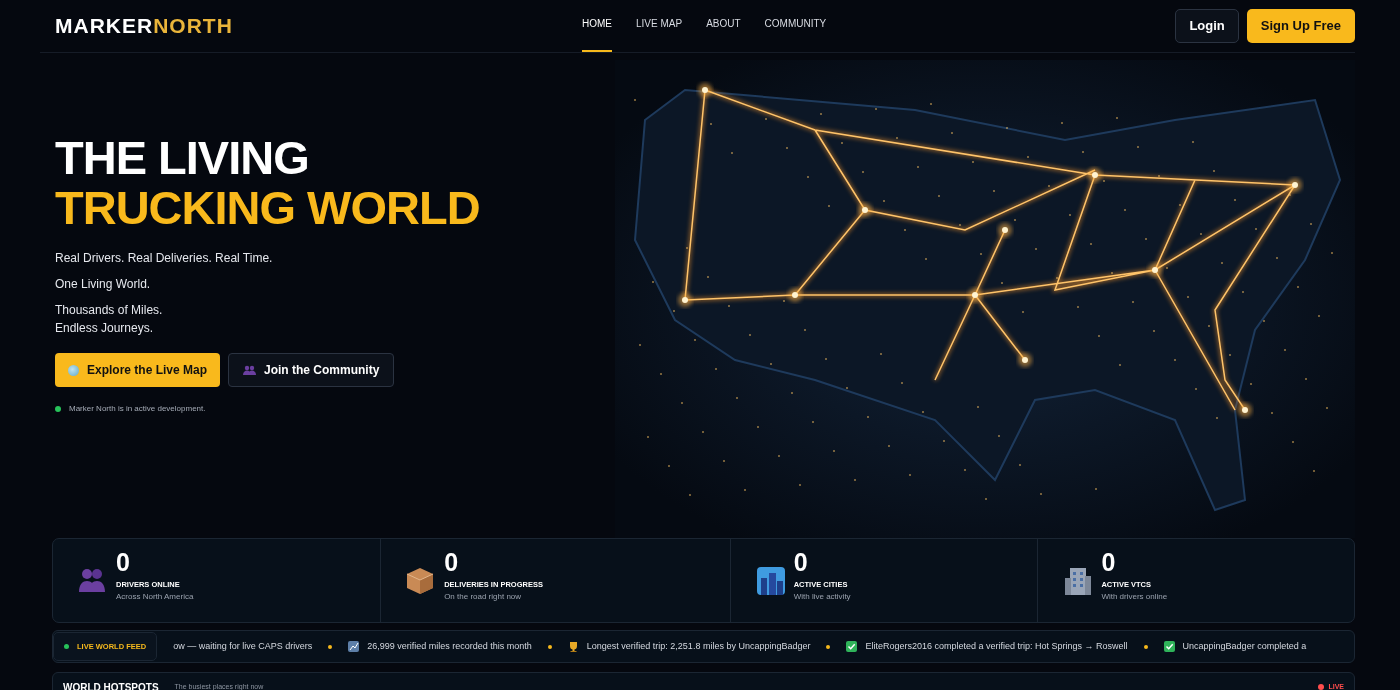 This screenshot has width=1400, height=690. I want to click on feed-item-text: ow — waiting for live CAPS drivers, so click(243, 646).